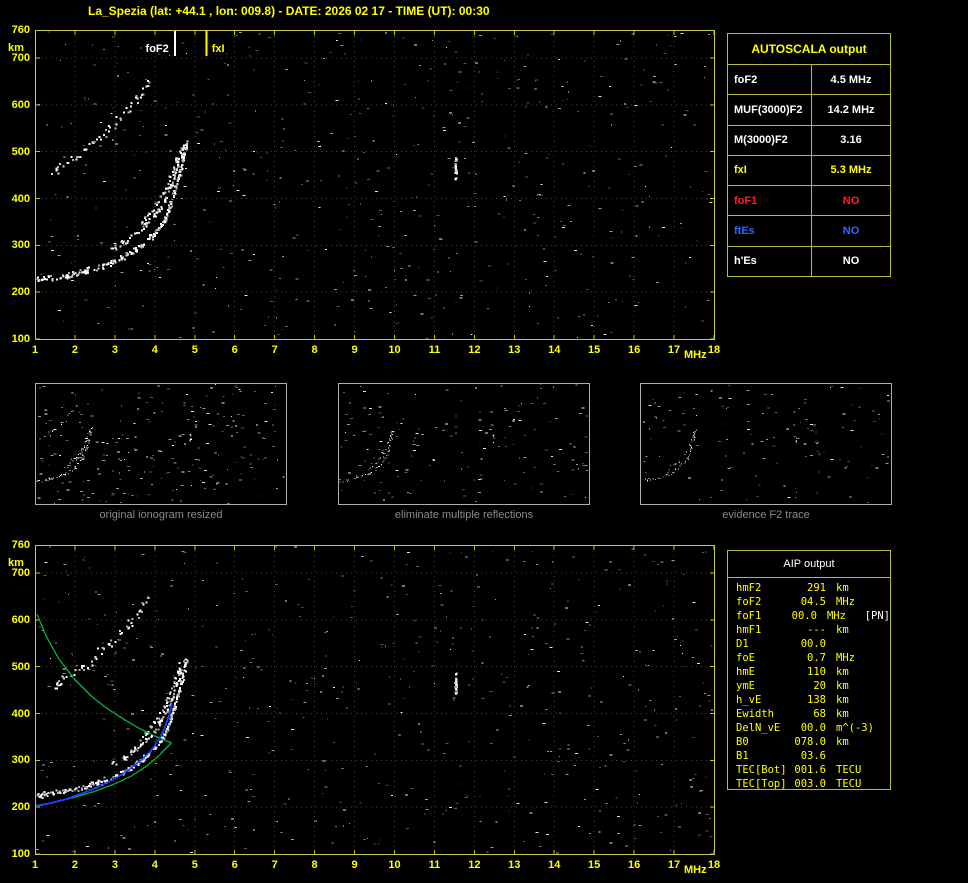 This screenshot has width=968, height=883. I want to click on aip-param-unit: km, so click(842, 588).